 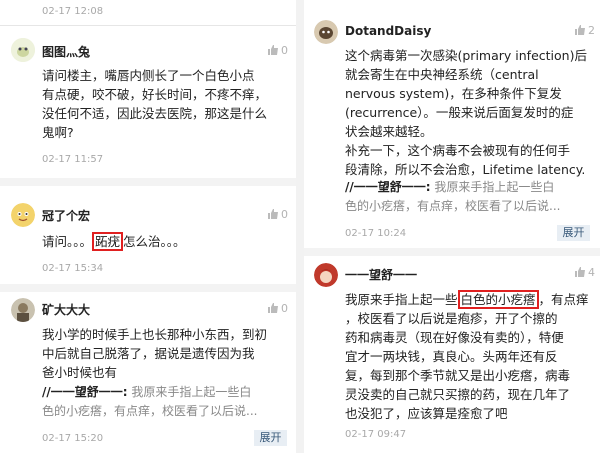 What do you see at coordinates (67, 241) in the screenshot?
I see `comment-text-part: 请问。。。` at bounding box center [67, 241].